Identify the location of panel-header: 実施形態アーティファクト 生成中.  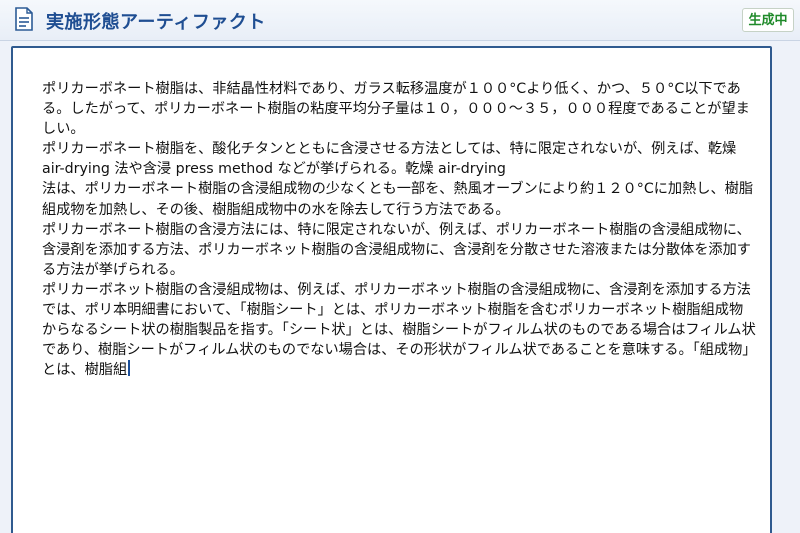
(400, 20).